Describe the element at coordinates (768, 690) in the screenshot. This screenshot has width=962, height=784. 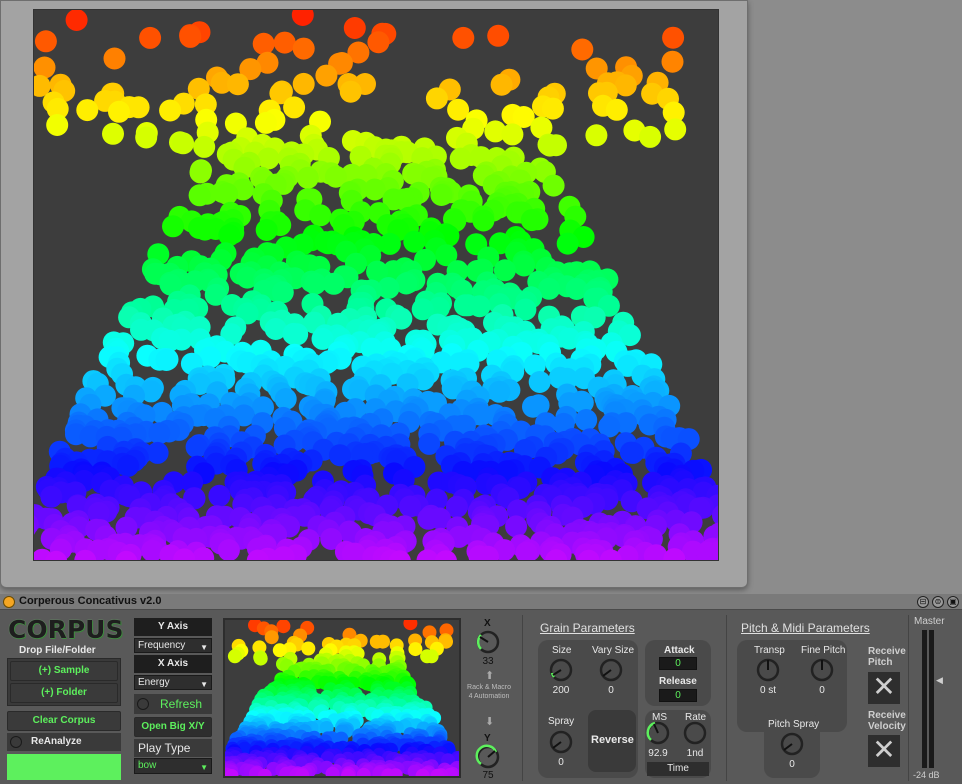
I see `transp-value: 0 st` at that location.